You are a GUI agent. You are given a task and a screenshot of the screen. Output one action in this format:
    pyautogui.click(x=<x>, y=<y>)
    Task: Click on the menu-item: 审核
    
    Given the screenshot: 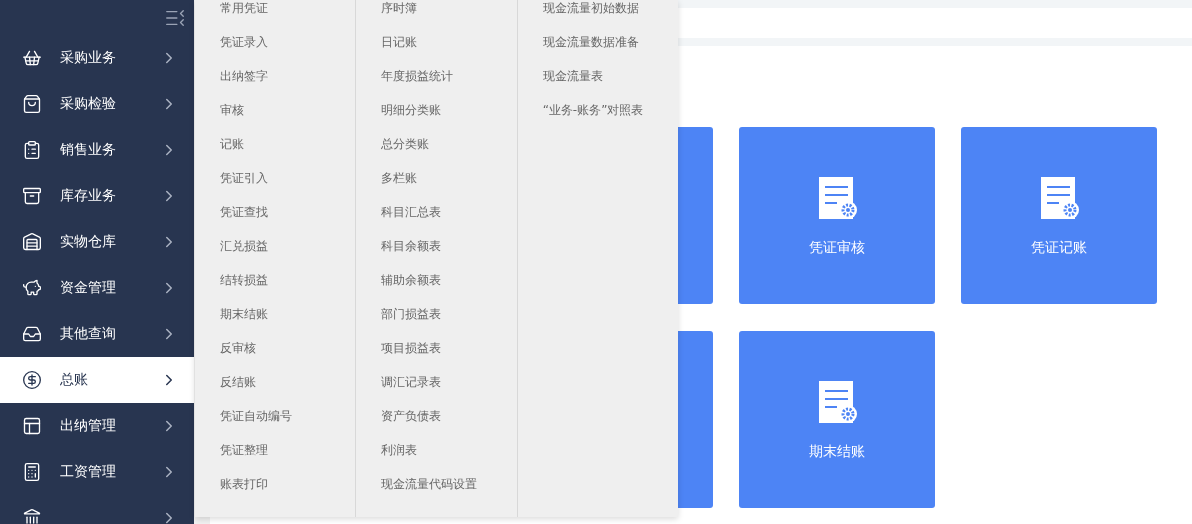 What is the action you would take?
    pyautogui.click(x=288, y=110)
    